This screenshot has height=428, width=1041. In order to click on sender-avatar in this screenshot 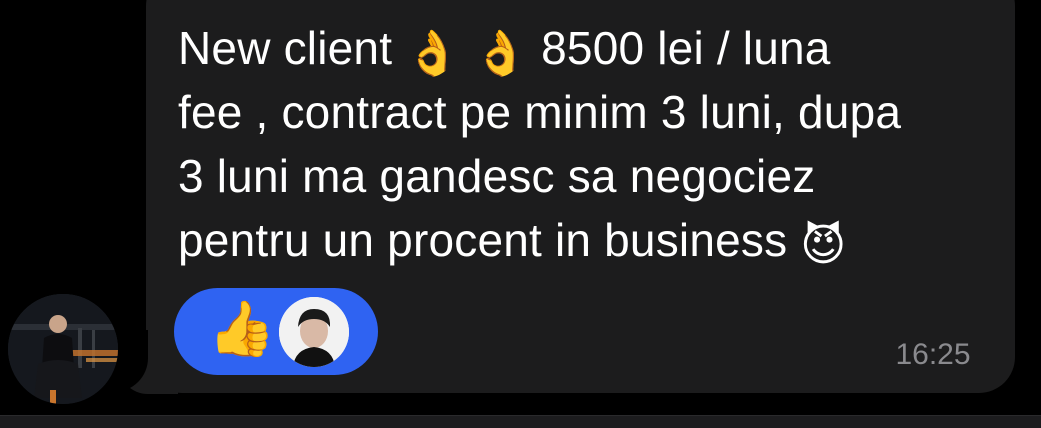, I will do `click(63, 349)`.